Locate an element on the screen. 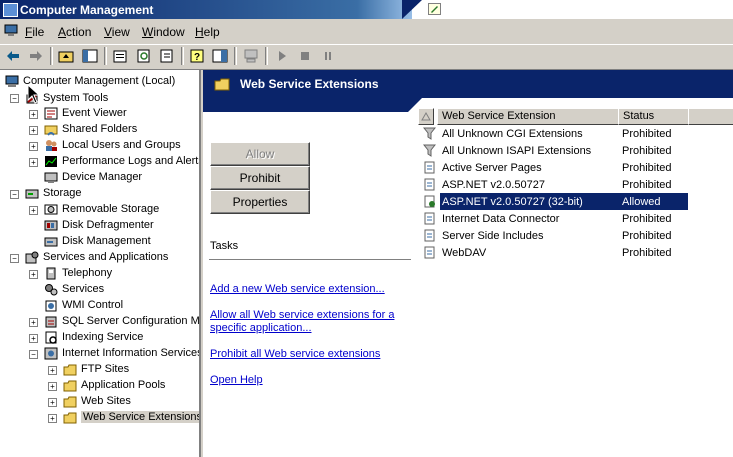 Image resolution: width=733 pixels, height=457 pixels. list-item: Server Side Includes Prohibited is located at coordinates (577, 235).